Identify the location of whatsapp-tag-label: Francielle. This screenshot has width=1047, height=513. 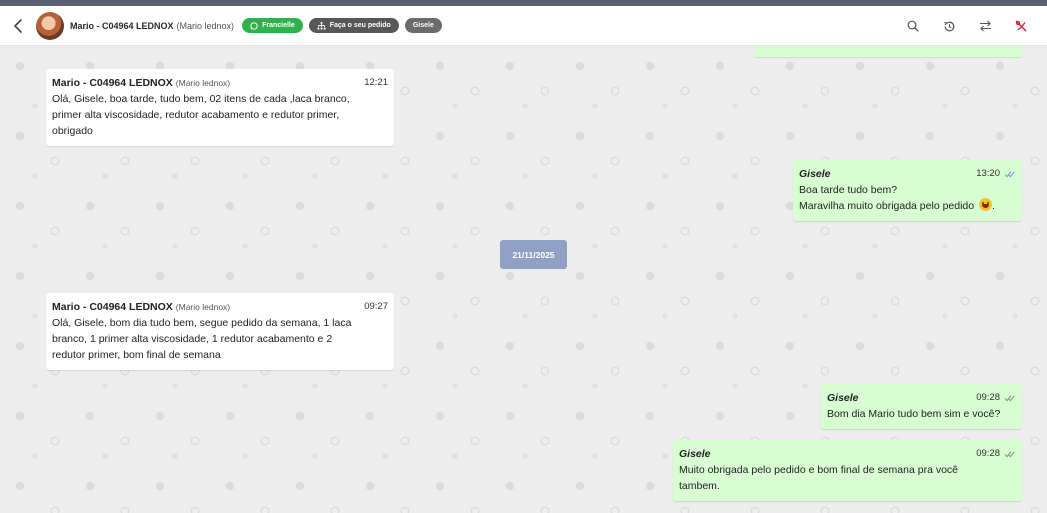
(278, 25).